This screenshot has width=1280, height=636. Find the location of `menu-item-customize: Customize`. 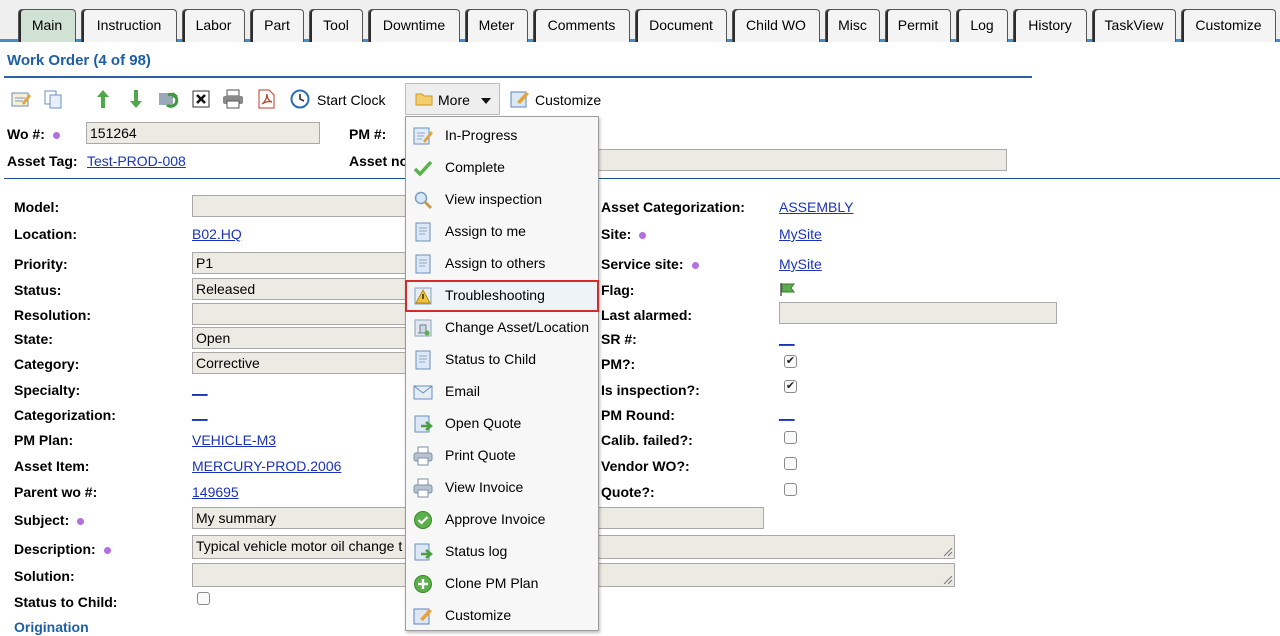

menu-item-customize: Customize is located at coordinates (502, 616).